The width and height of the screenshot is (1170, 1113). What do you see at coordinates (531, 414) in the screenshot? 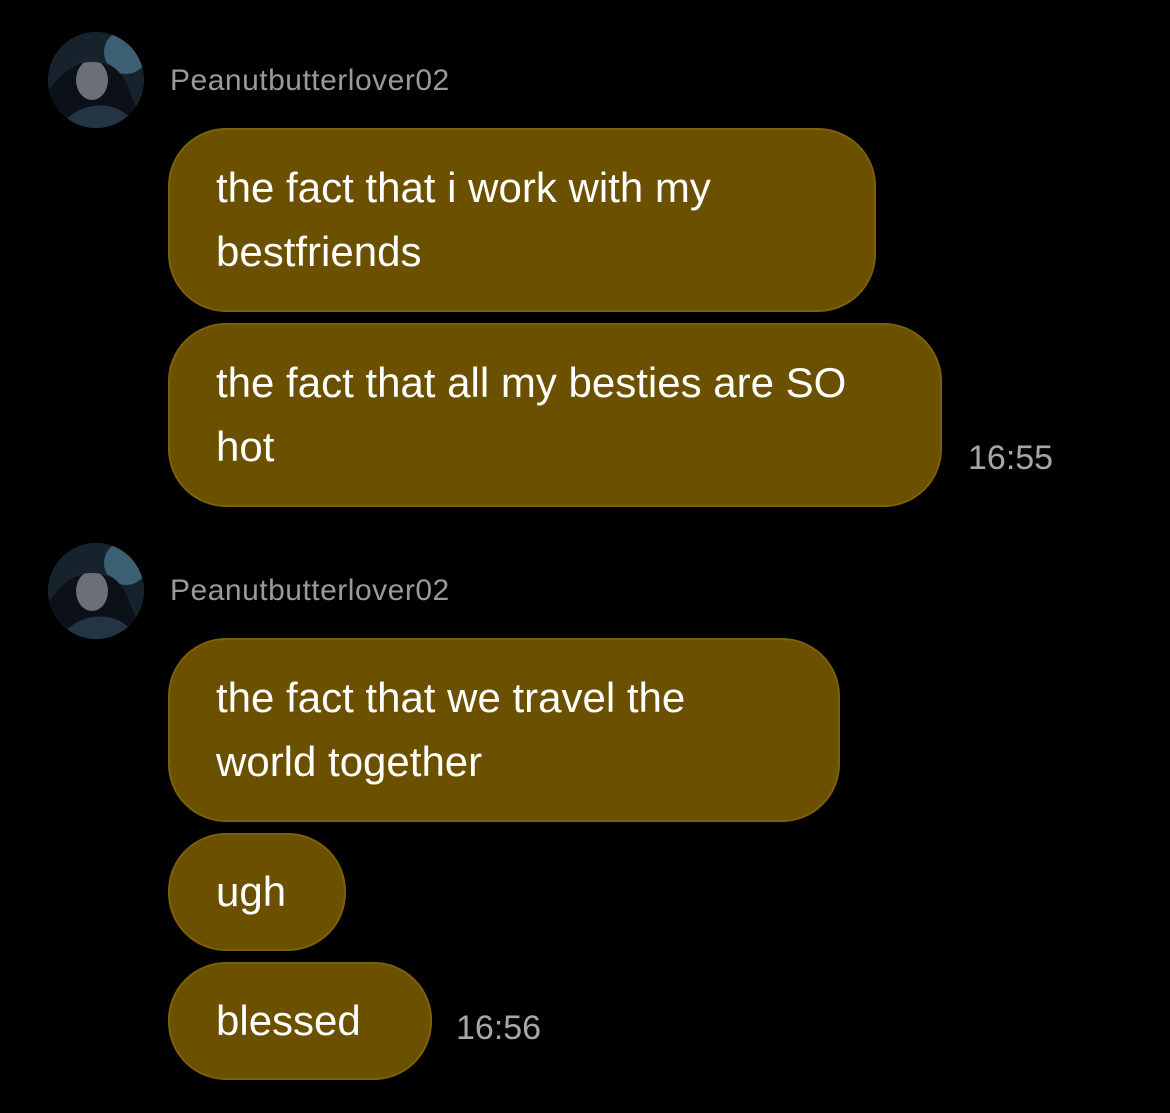
I see `message-text: the fact that all my besties are SO hot` at bounding box center [531, 414].